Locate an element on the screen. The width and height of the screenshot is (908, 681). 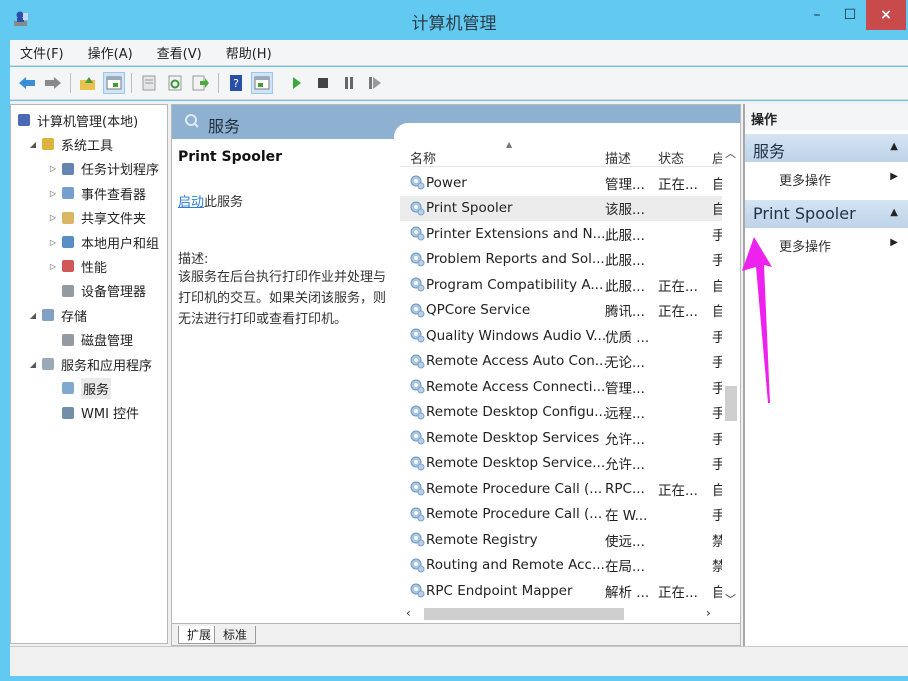
tree-item: 设备管理器 is located at coordinates (96, 291).